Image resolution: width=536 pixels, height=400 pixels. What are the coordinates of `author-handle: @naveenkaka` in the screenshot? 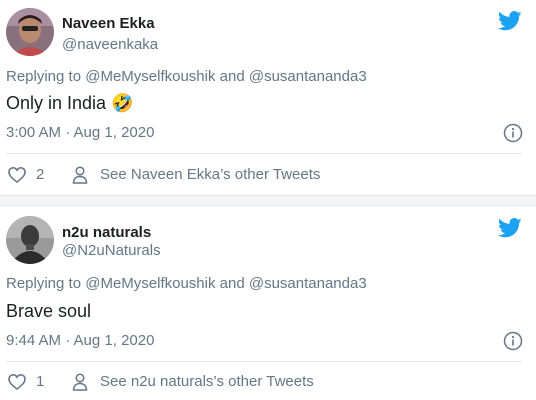 It's located at (110, 44).